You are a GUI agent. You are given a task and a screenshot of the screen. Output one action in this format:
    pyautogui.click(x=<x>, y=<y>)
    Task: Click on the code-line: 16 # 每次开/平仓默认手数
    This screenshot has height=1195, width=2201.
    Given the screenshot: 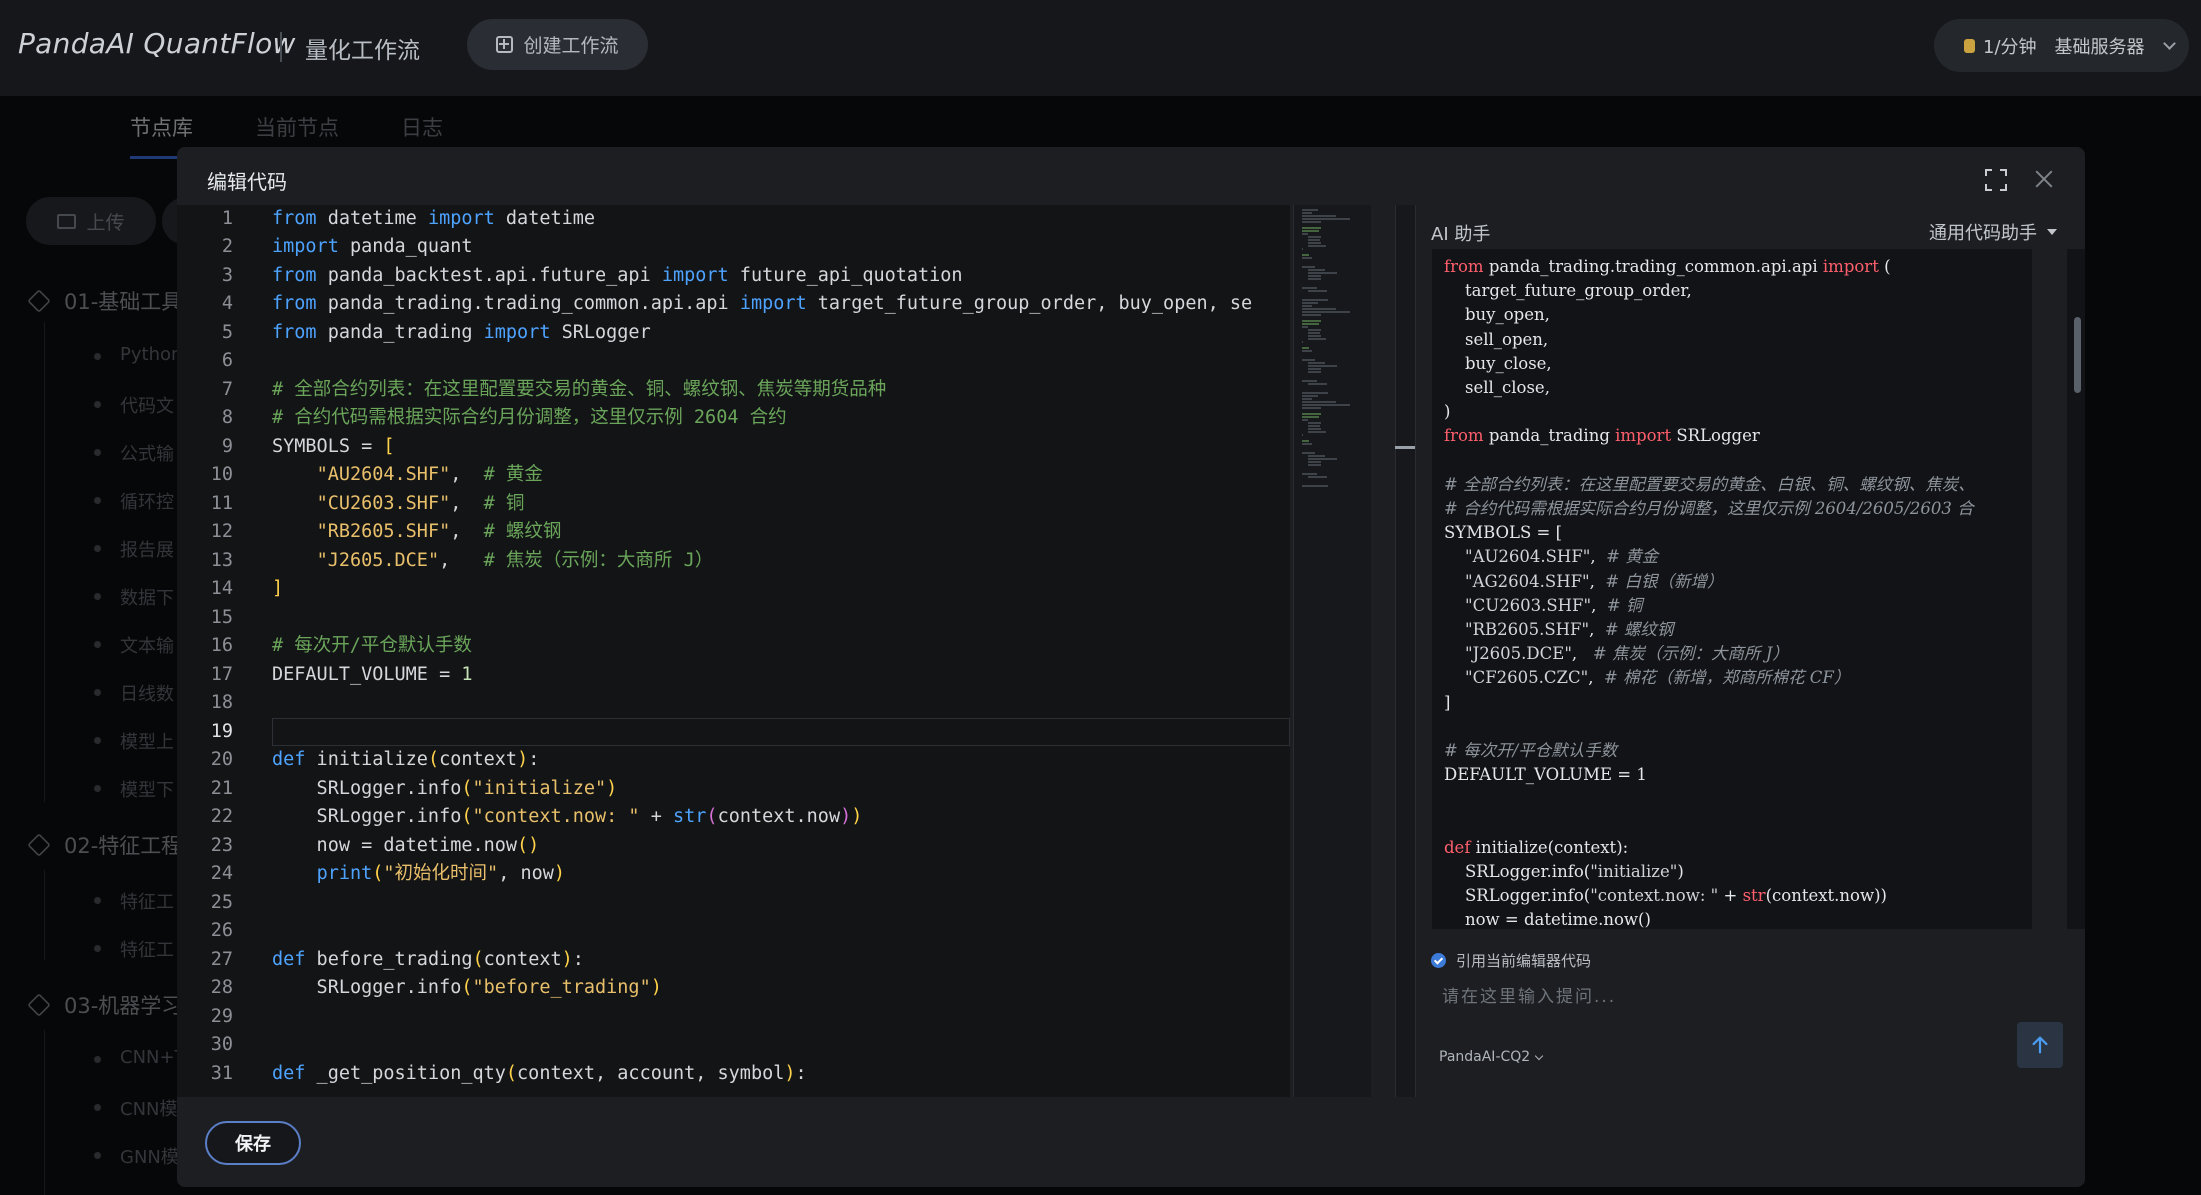 What is the action you would take?
    pyautogui.click(x=733, y=646)
    